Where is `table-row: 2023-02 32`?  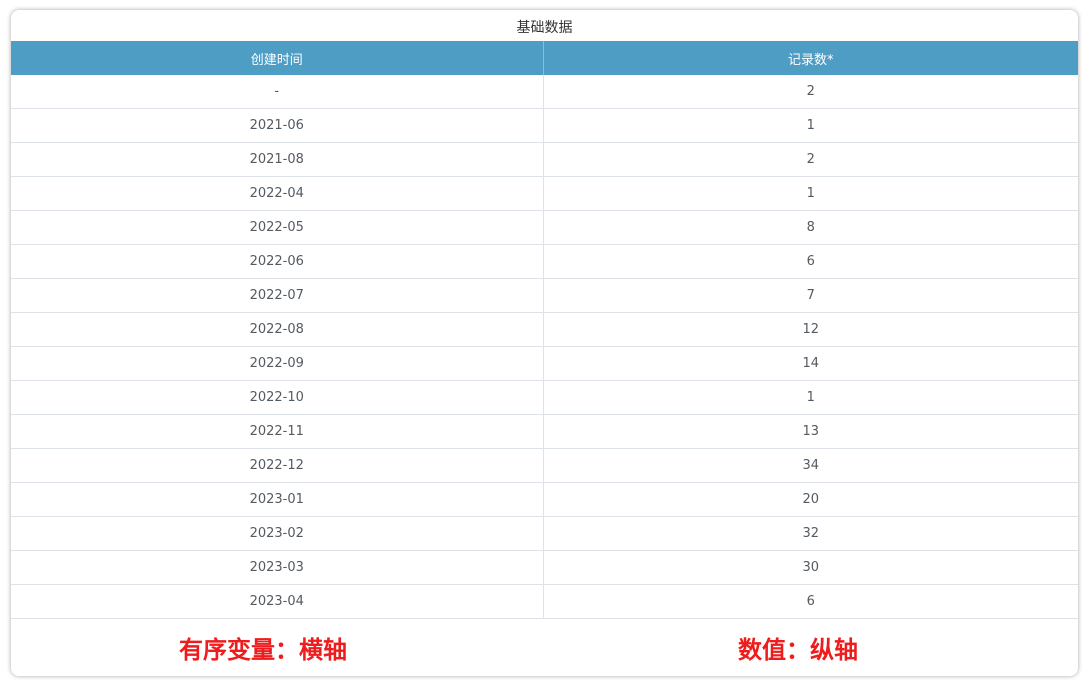
table-row: 2023-02 32 is located at coordinates (544, 533).